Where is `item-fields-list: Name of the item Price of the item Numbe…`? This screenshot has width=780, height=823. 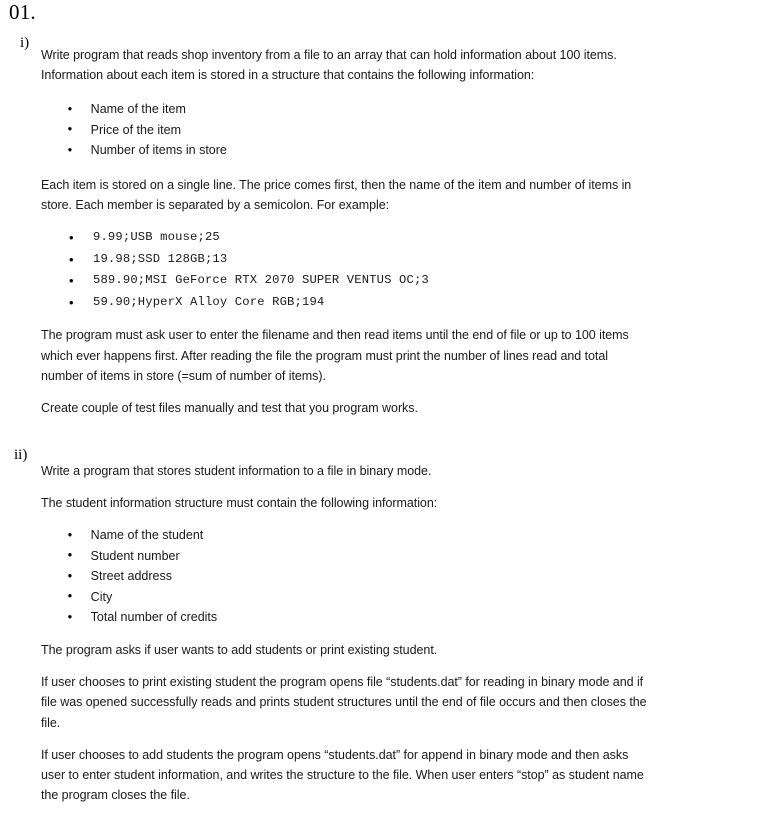 item-fields-list: Name of the item Price of the item Numbe… is located at coordinates (361, 130).